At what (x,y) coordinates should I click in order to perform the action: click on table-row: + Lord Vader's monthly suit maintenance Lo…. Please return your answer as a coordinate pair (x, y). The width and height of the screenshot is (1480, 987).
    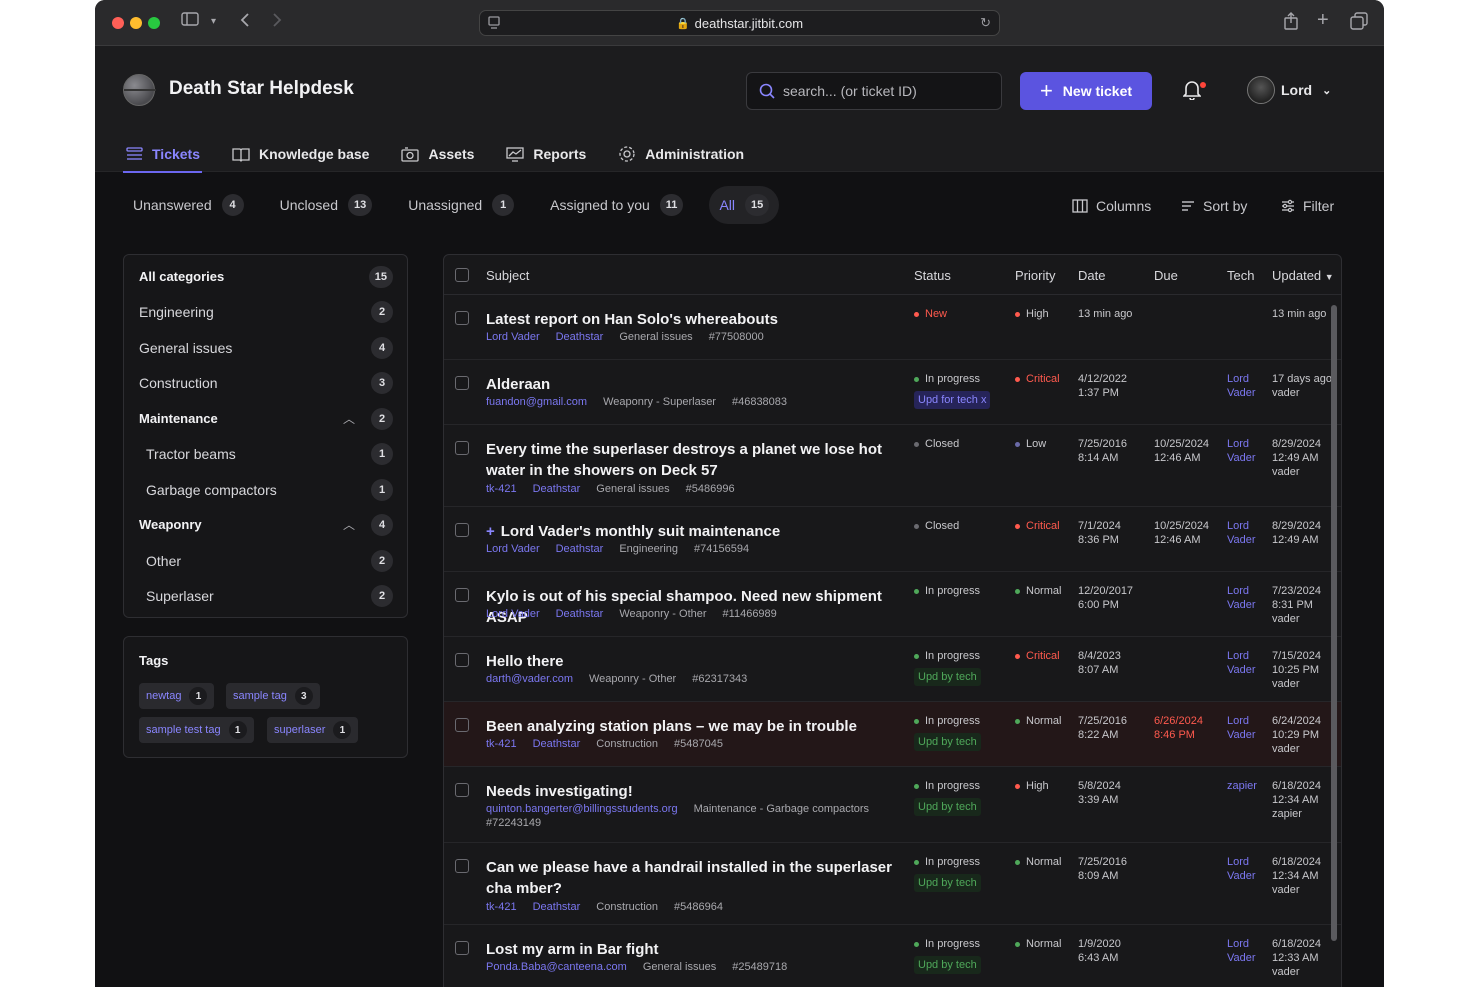
    Looking at the image, I should click on (892, 539).